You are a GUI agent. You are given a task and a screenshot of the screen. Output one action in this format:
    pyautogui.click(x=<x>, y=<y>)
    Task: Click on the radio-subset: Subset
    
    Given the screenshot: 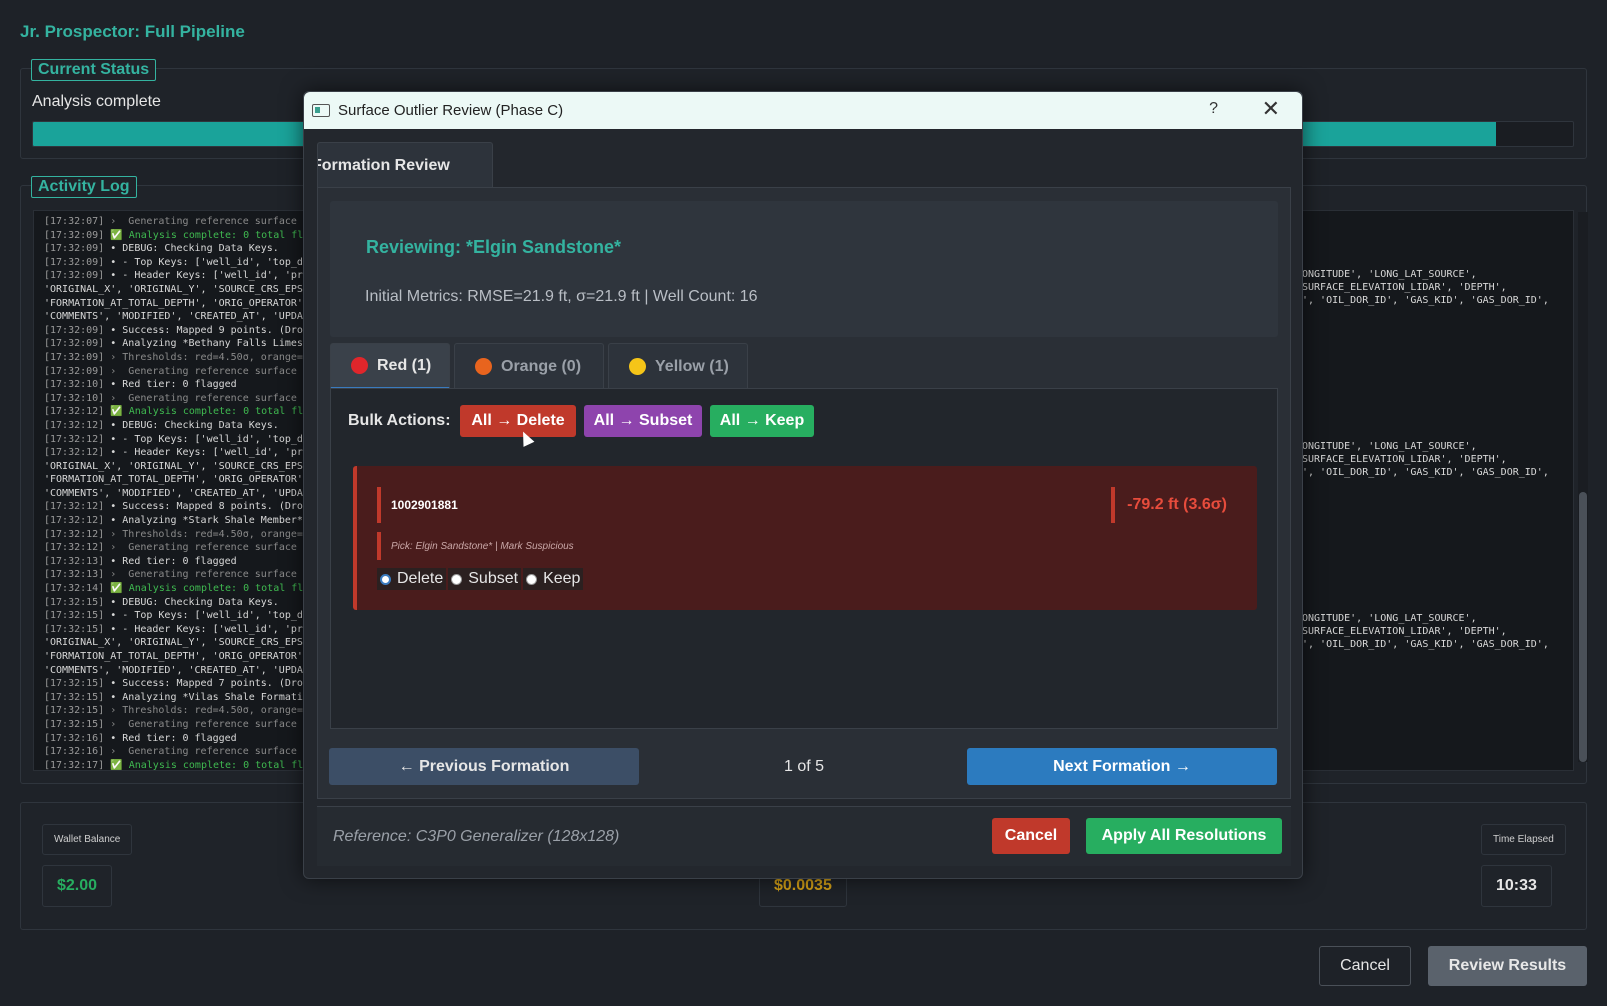 What is the action you would take?
    pyautogui.click(x=485, y=579)
    